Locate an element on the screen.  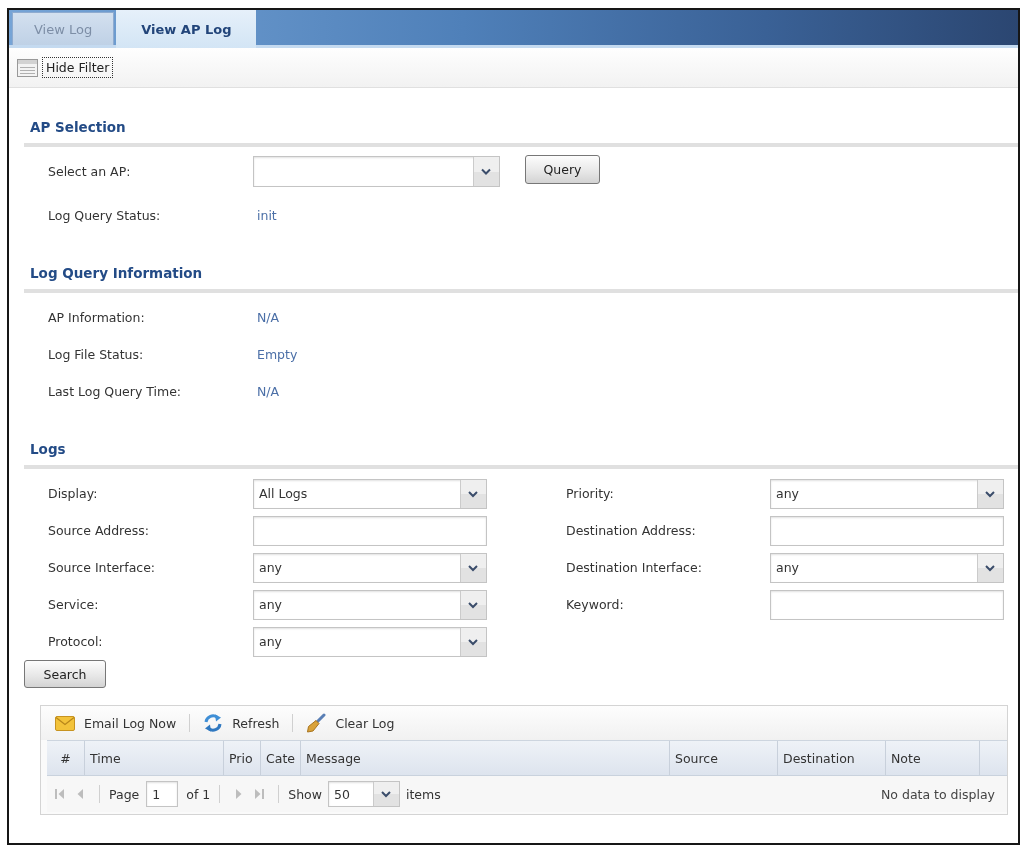
pager-label: Show is located at coordinates (305, 794).